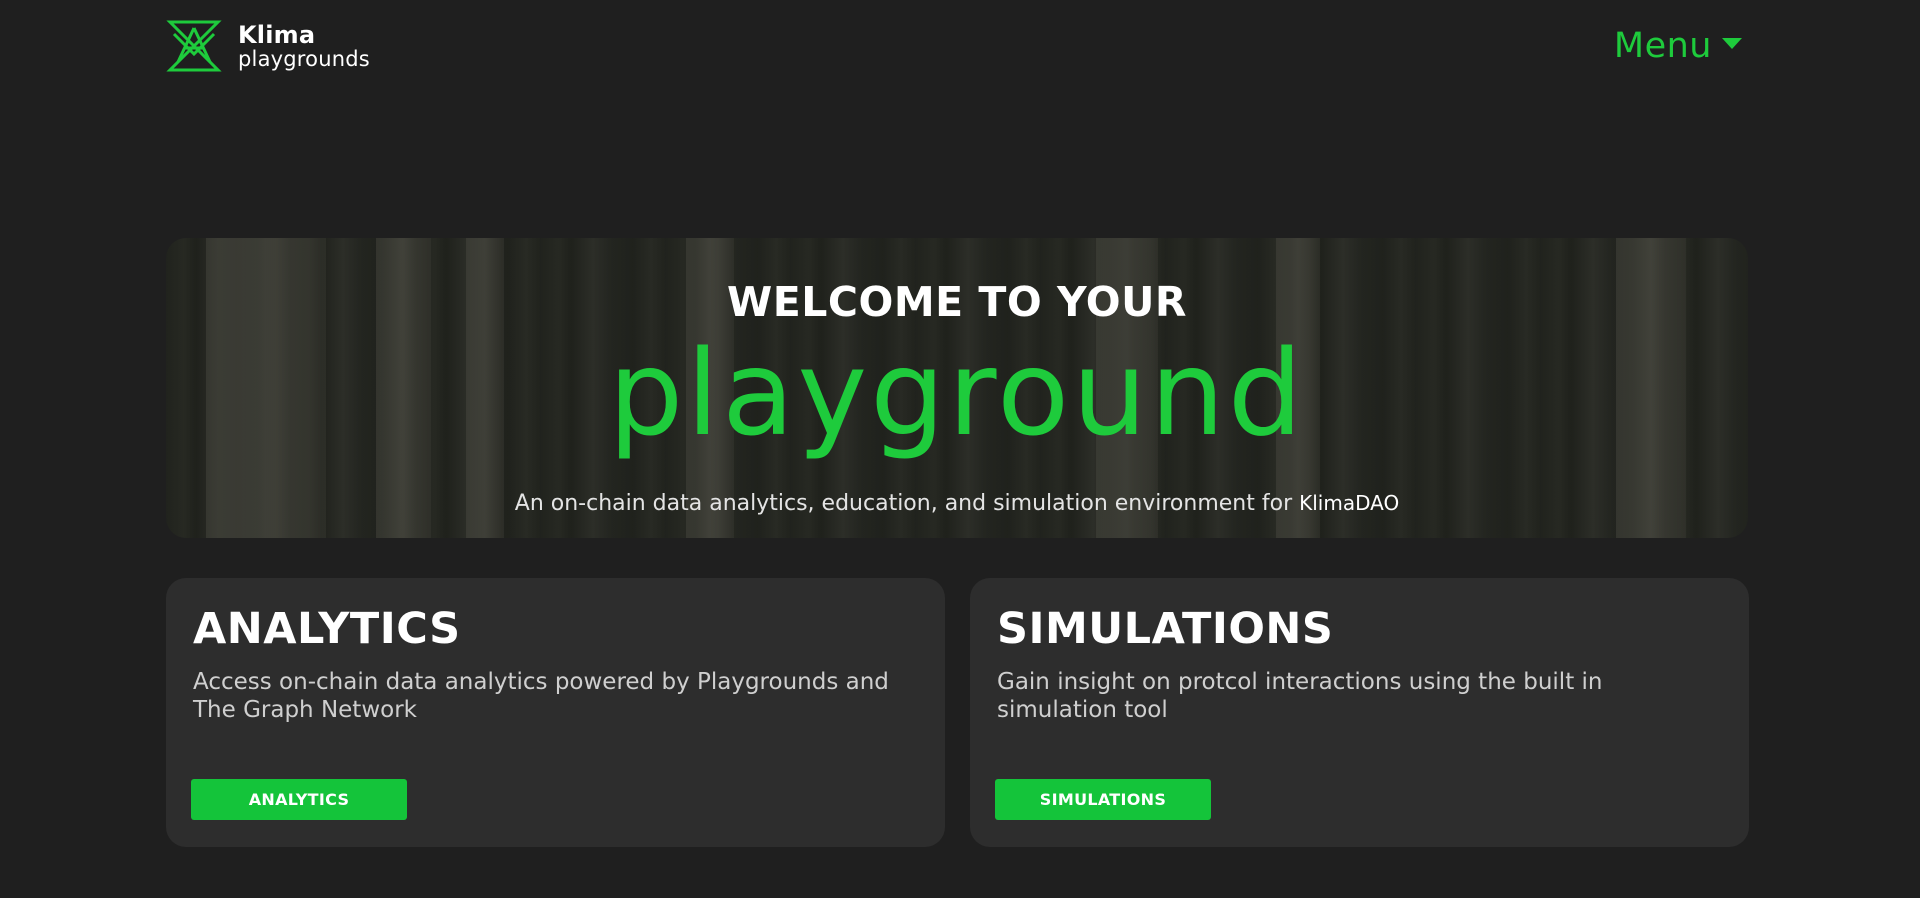  I want to click on brand-home-link: Klima playgrounds, so click(268, 46).